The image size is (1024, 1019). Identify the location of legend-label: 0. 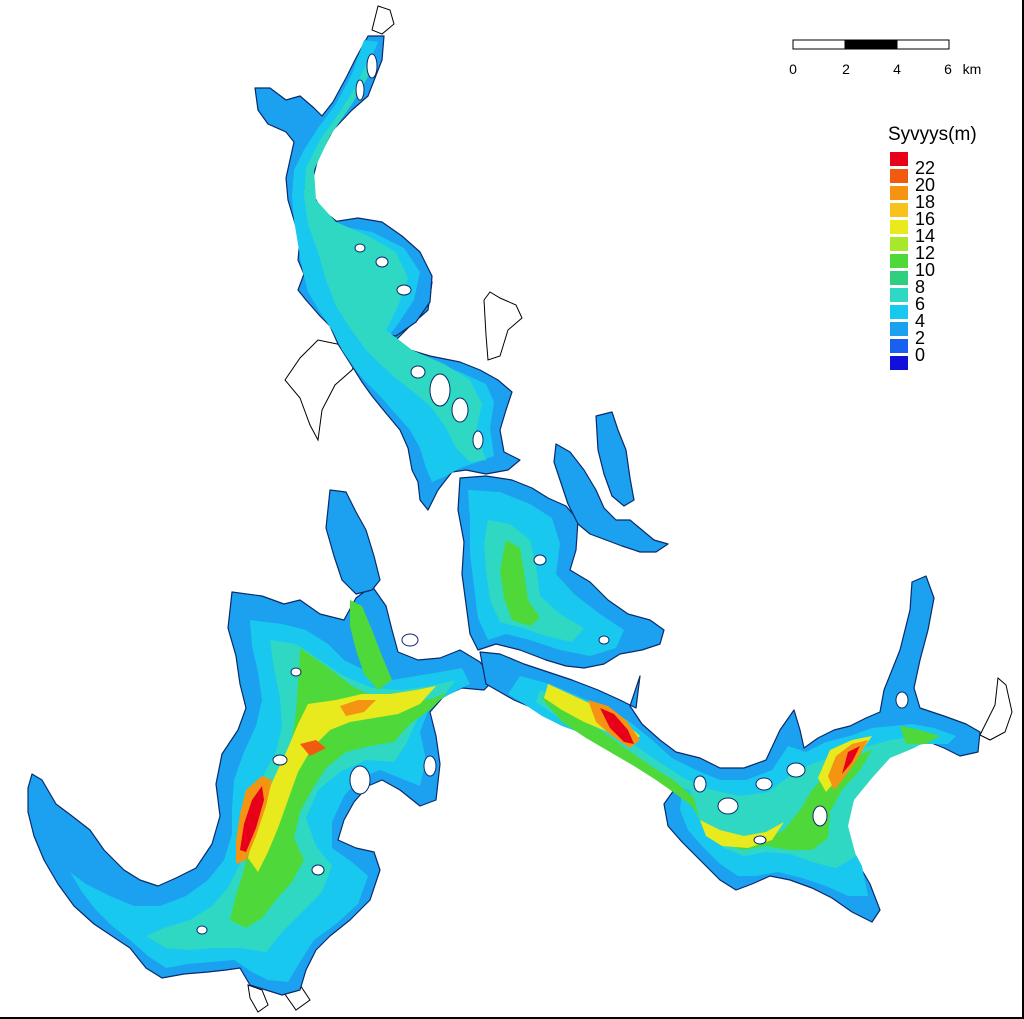
(920, 355).